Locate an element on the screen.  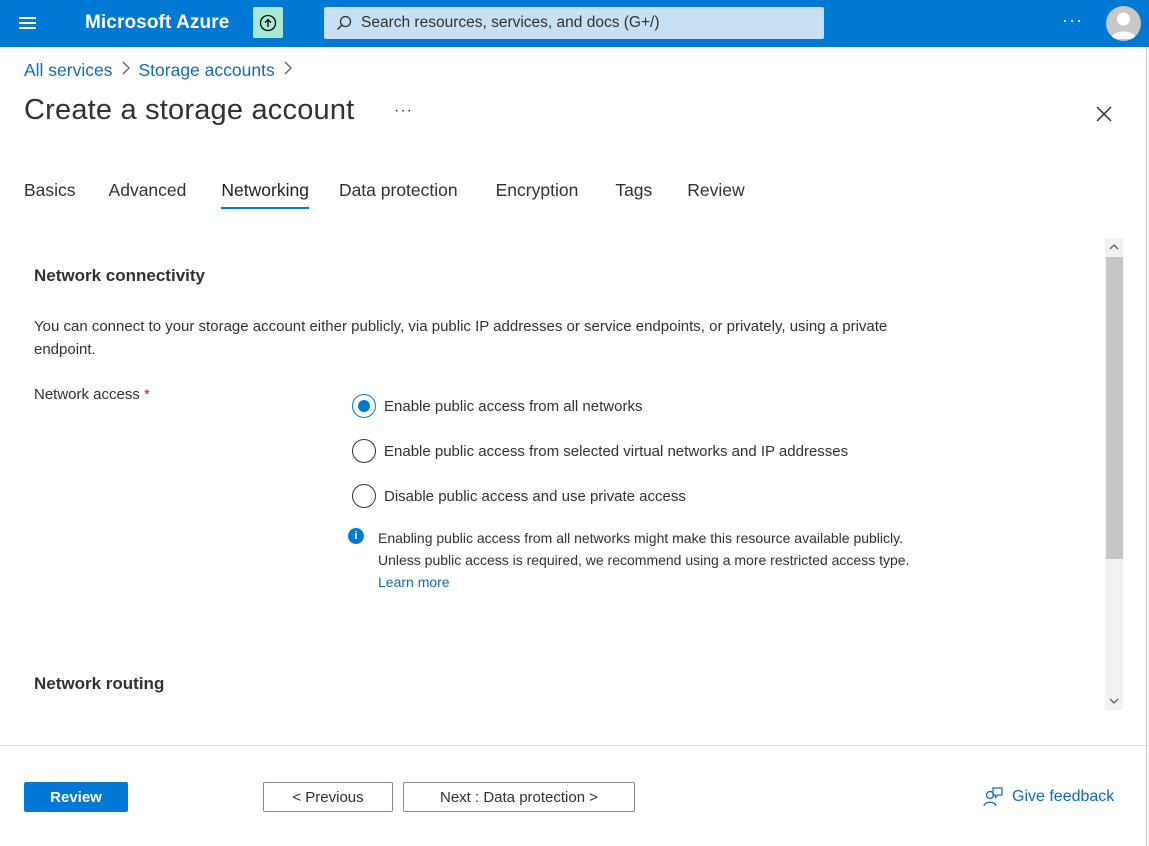
network-connectivity-heading: Network connectivity is located at coordinates (119, 275).